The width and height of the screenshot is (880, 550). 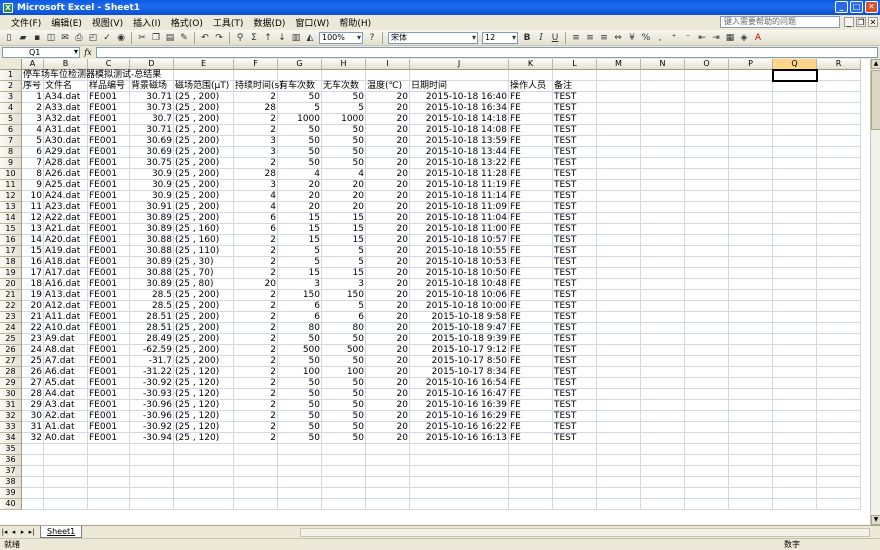 I want to click on cell-e7: (25 , 200), so click(x=204, y=141).